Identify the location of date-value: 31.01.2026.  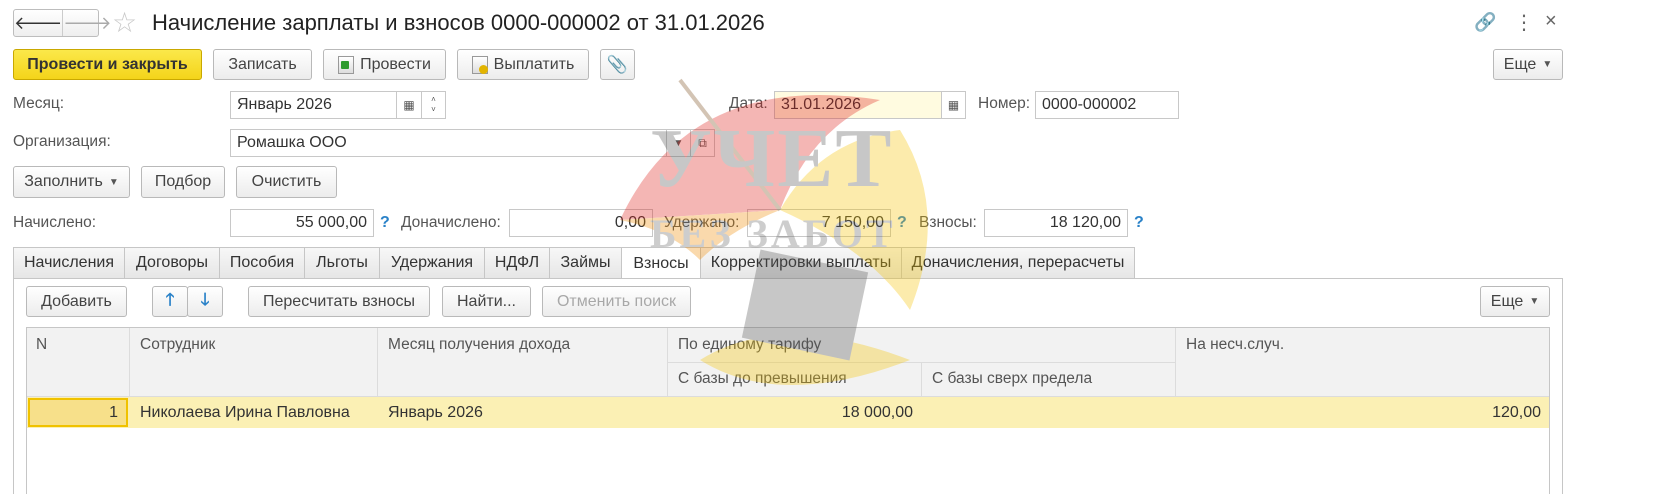
(821, 104).